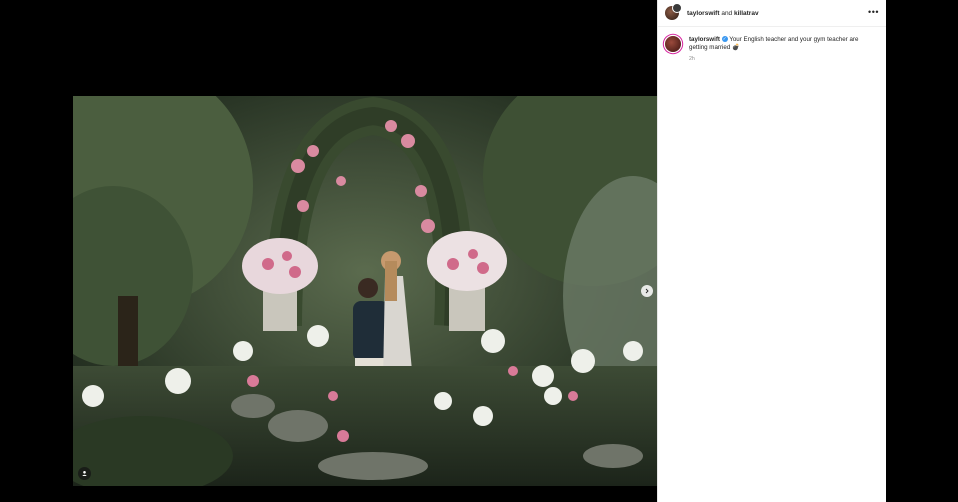 This screenshot has width=958, height=502. What do you see at coordinates (736, 48) in the screenshot?
I see `caption-emoji: 💣` at bounding box center [736, 48].